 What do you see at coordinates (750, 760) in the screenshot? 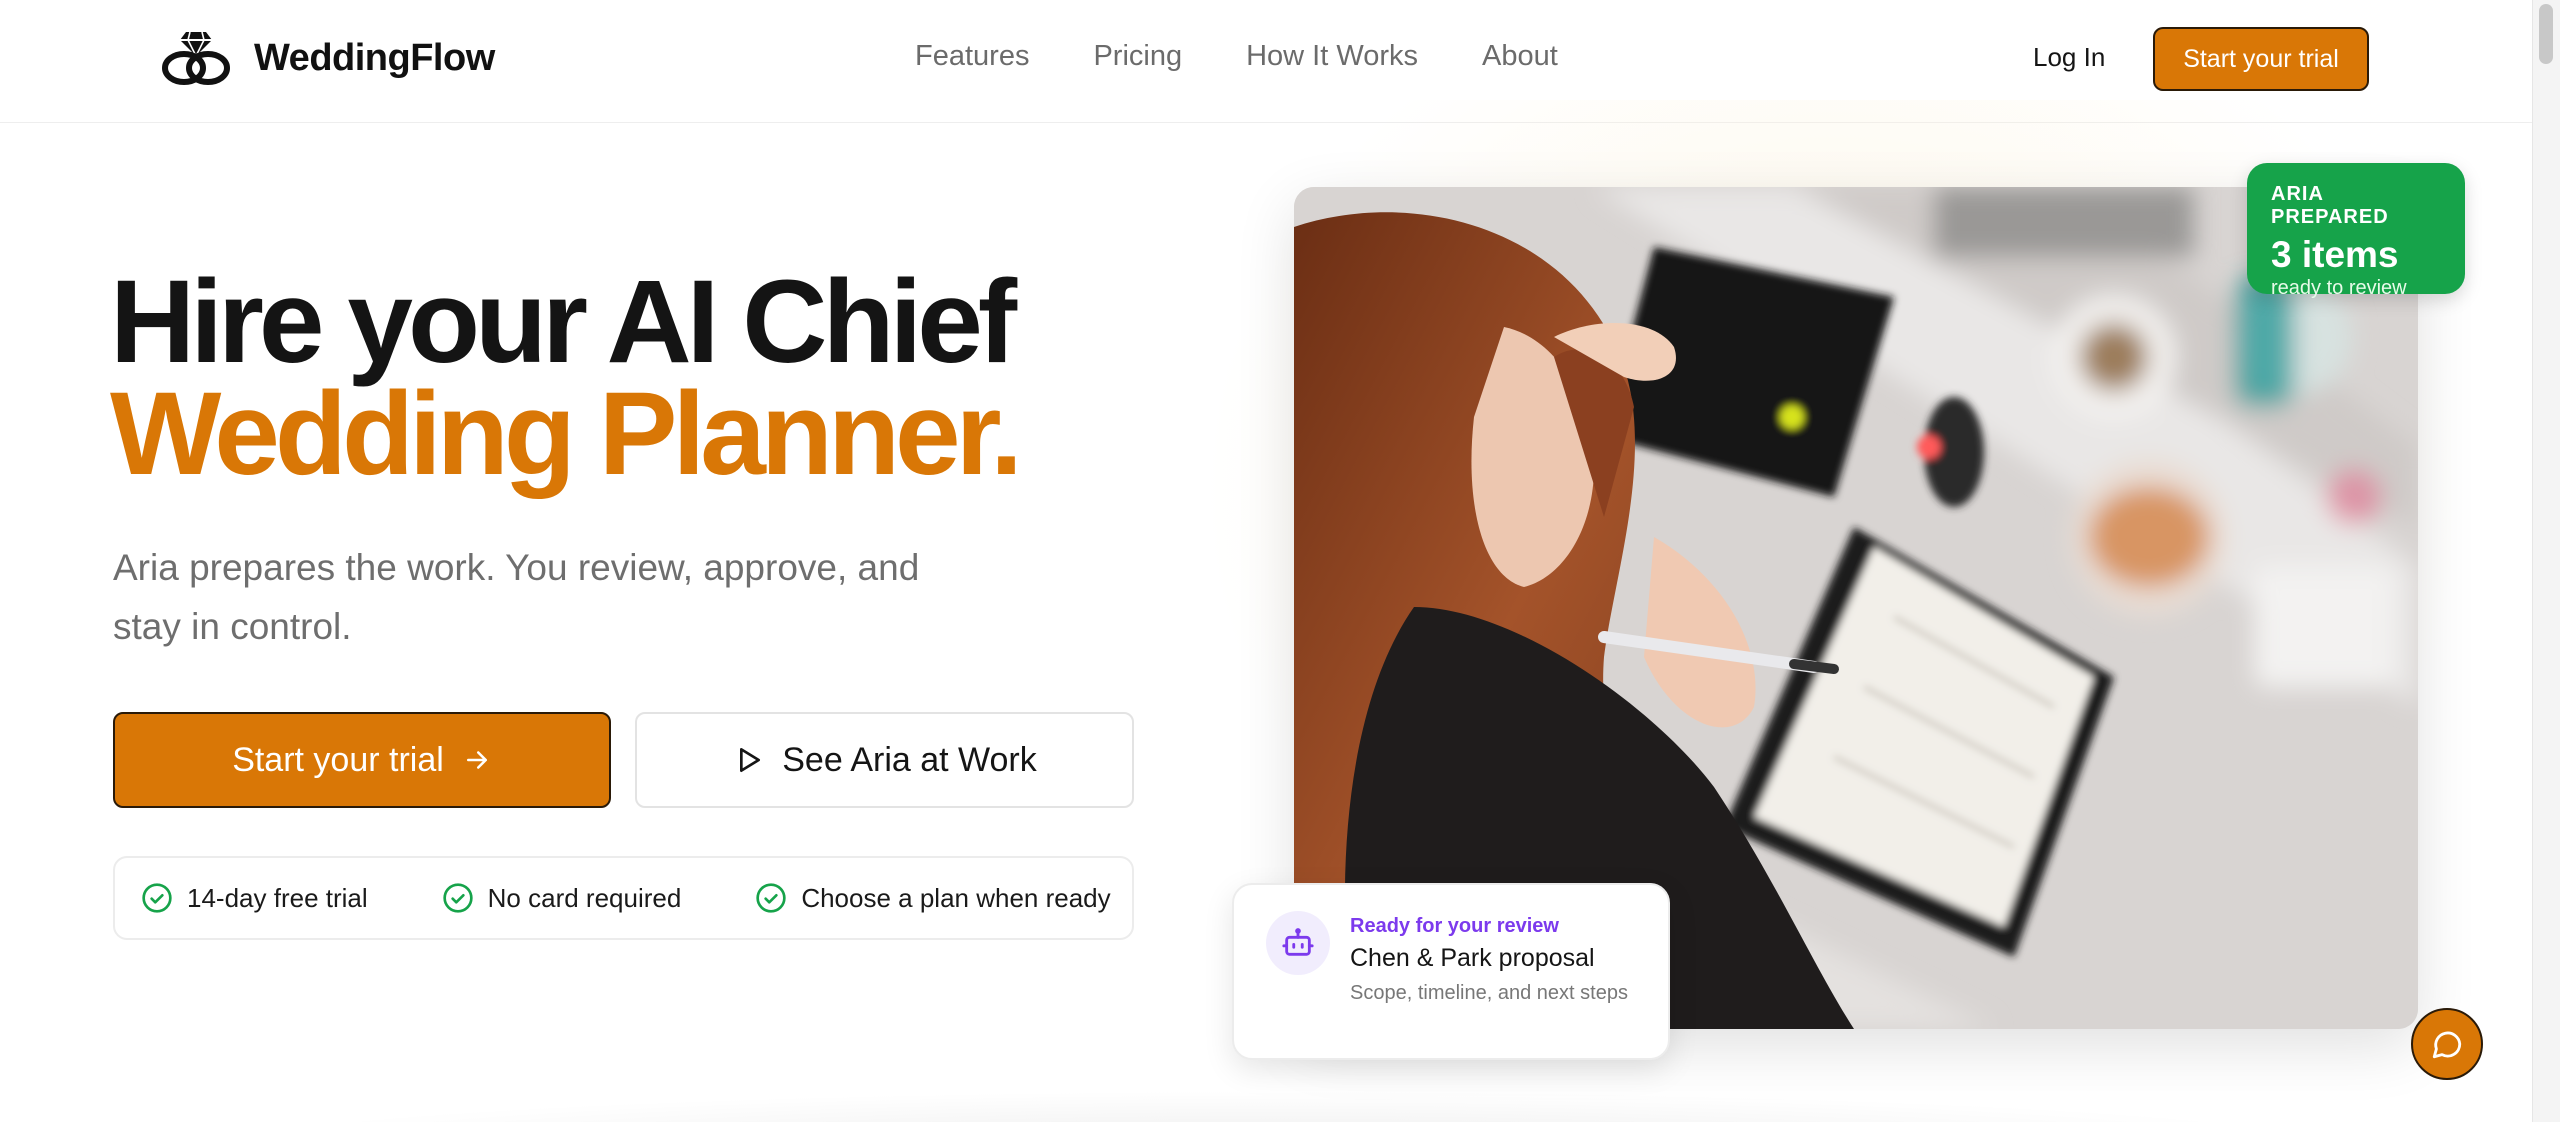
I see `play-icon` at bounding box center [750, 760].